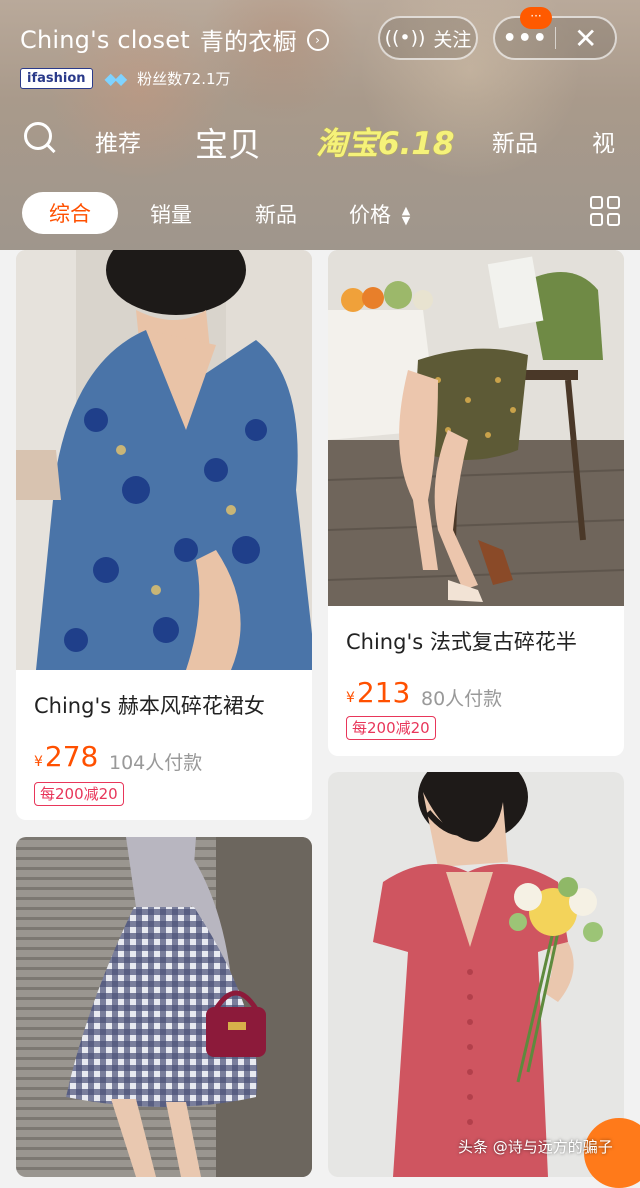 The height and width of the screenshot is (1188, 640). What do you see at coordinates (38, 136) in the screenshot?
I see `search-icon` at bounding box center [38, 136].